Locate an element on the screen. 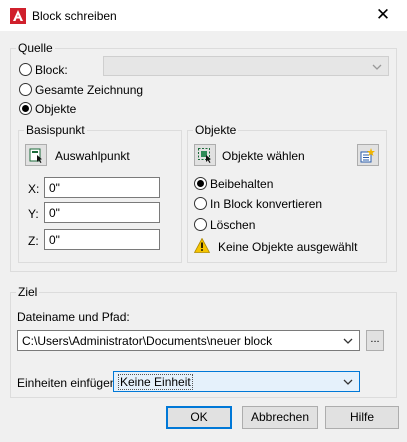 The height and width of the screenshot is (442, 407). cancel-button: Abbrechen is located at coordinates (280, 417).